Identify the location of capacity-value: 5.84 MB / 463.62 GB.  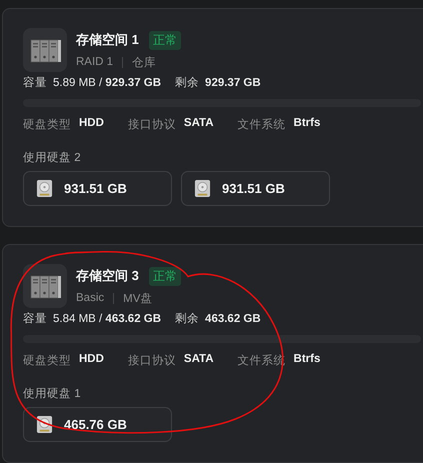
(107, 319).